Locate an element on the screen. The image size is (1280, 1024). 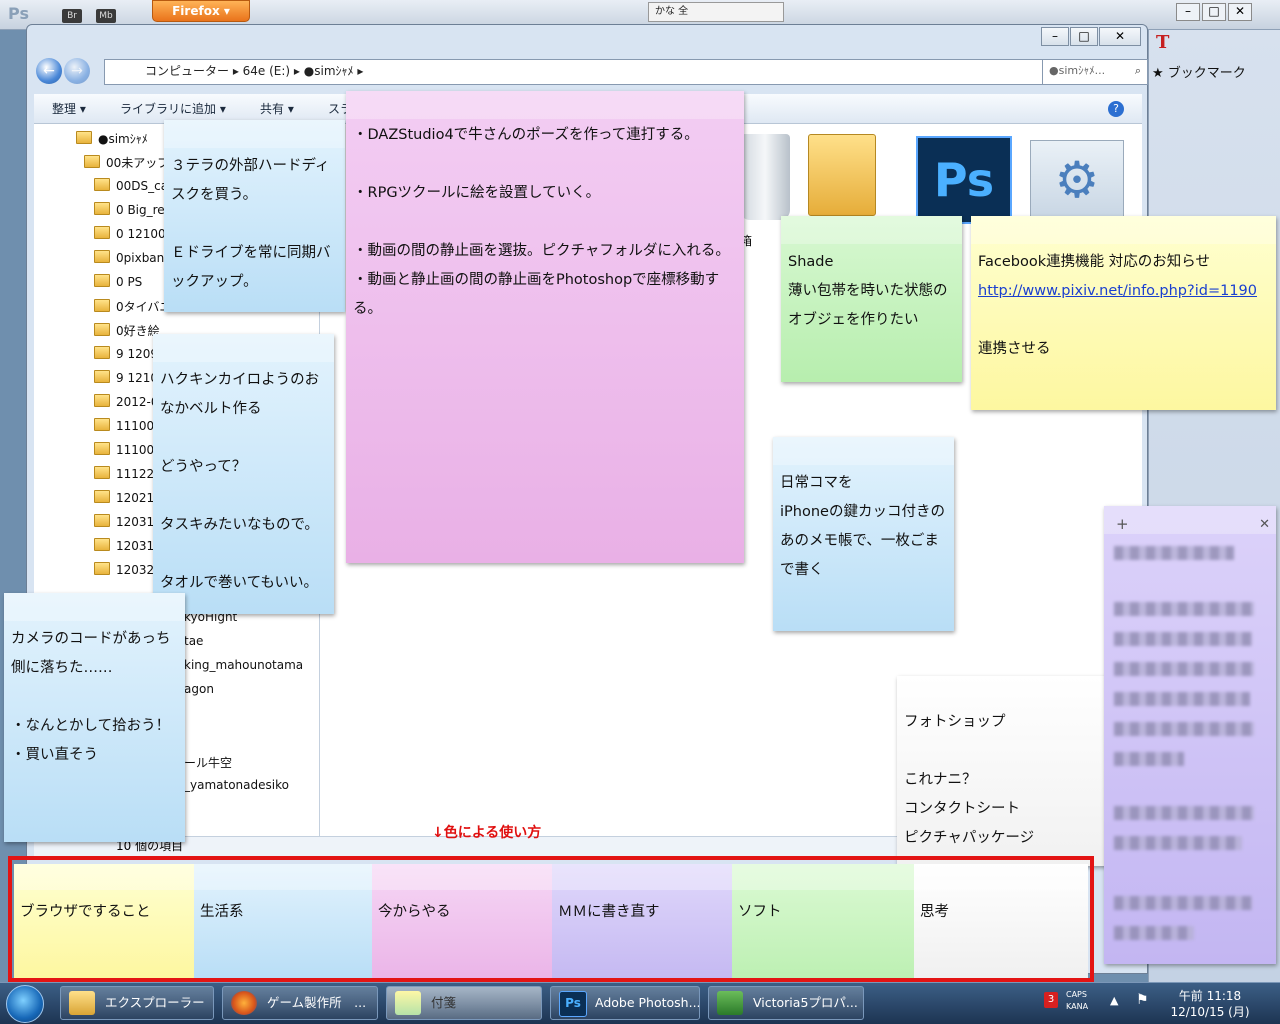
recycle-bin-icon is located at coordinates (765, 177).